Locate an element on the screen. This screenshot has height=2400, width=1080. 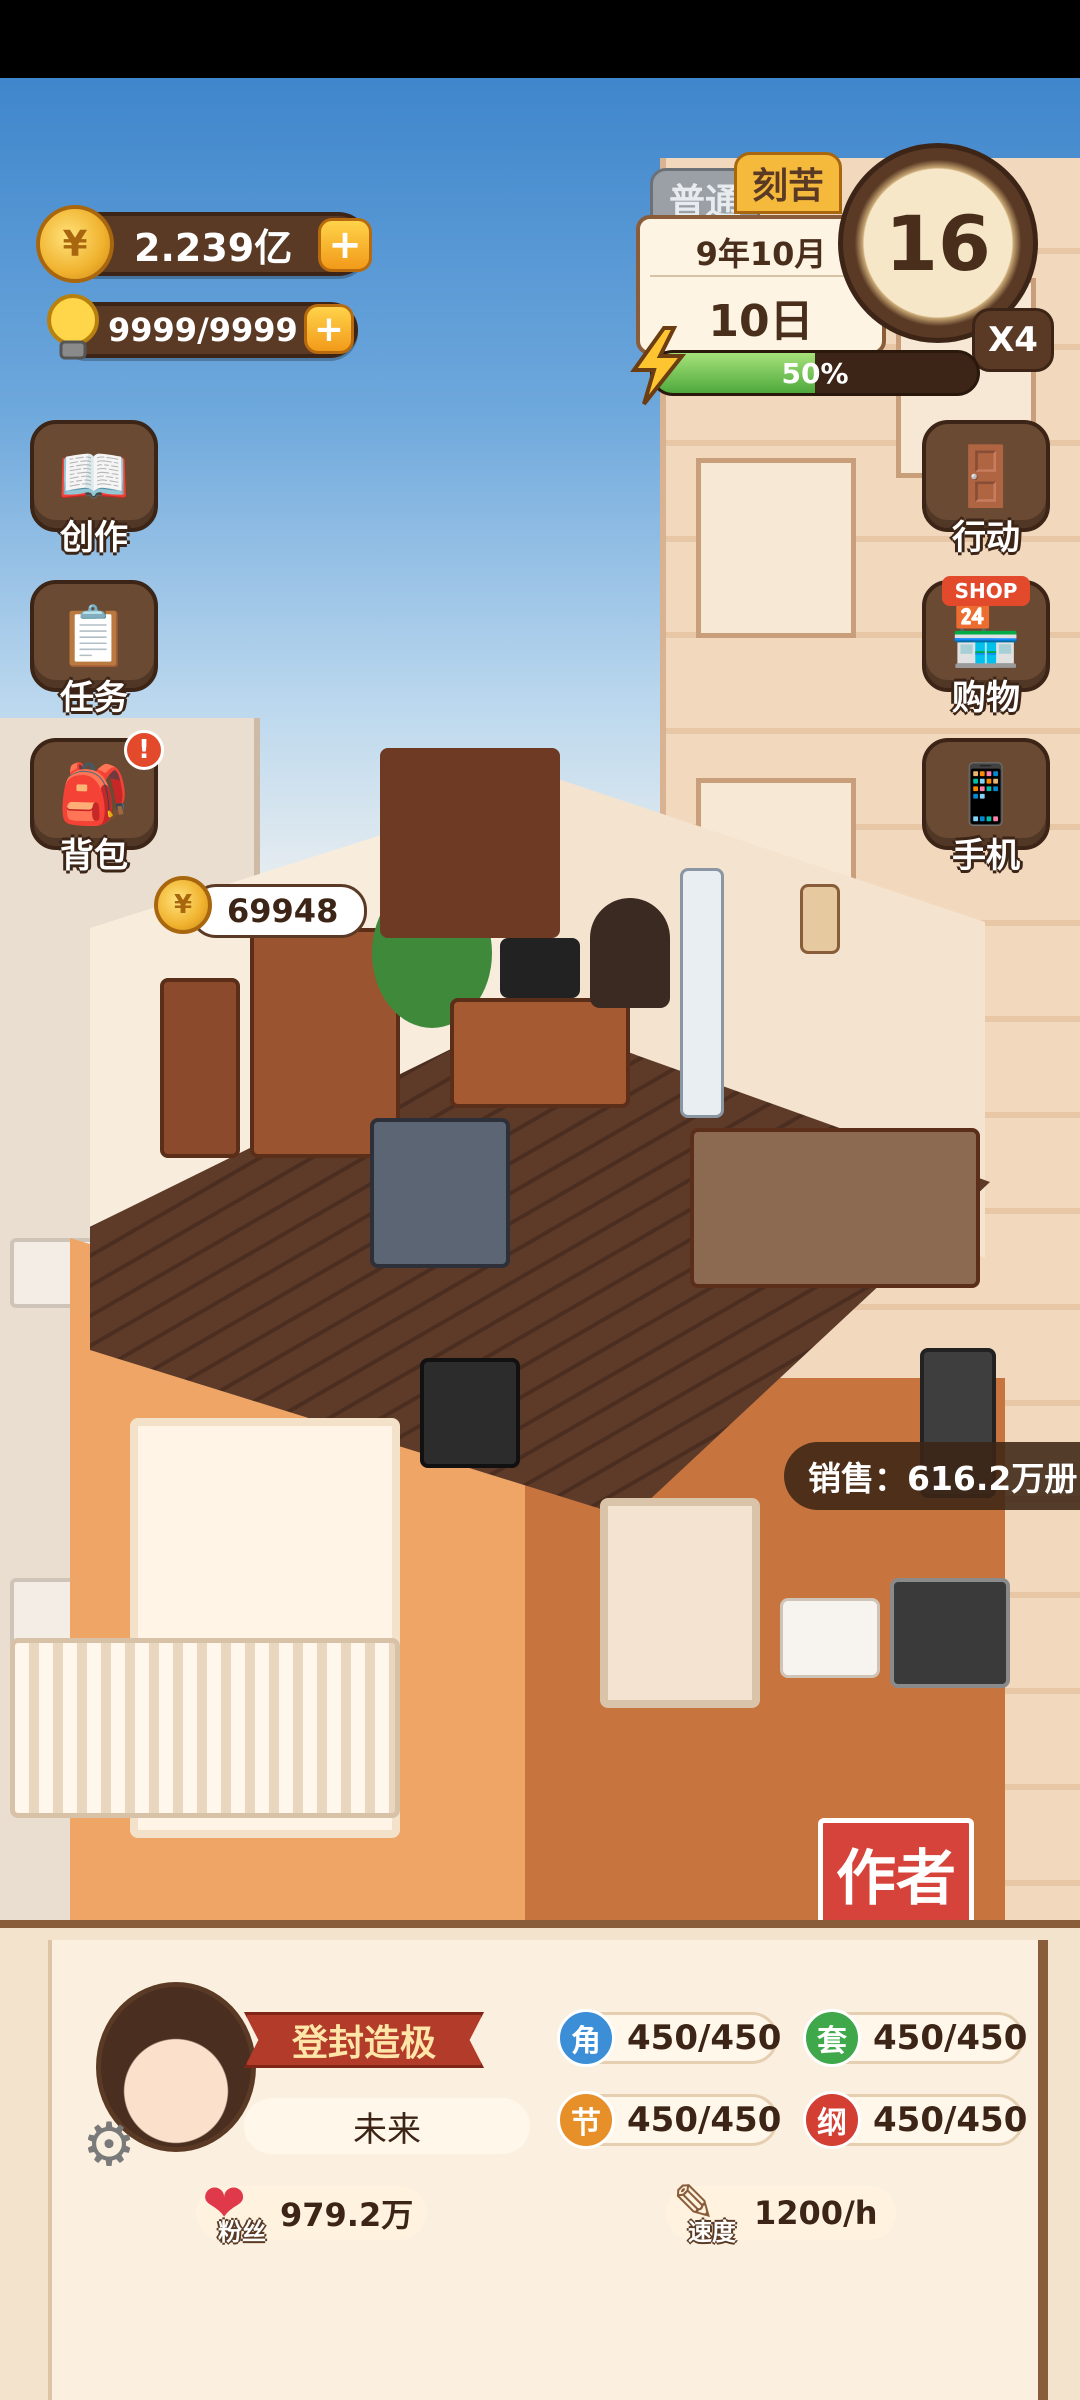
stat-tao: 套 450/450 is located at coordinates (915, 2038).